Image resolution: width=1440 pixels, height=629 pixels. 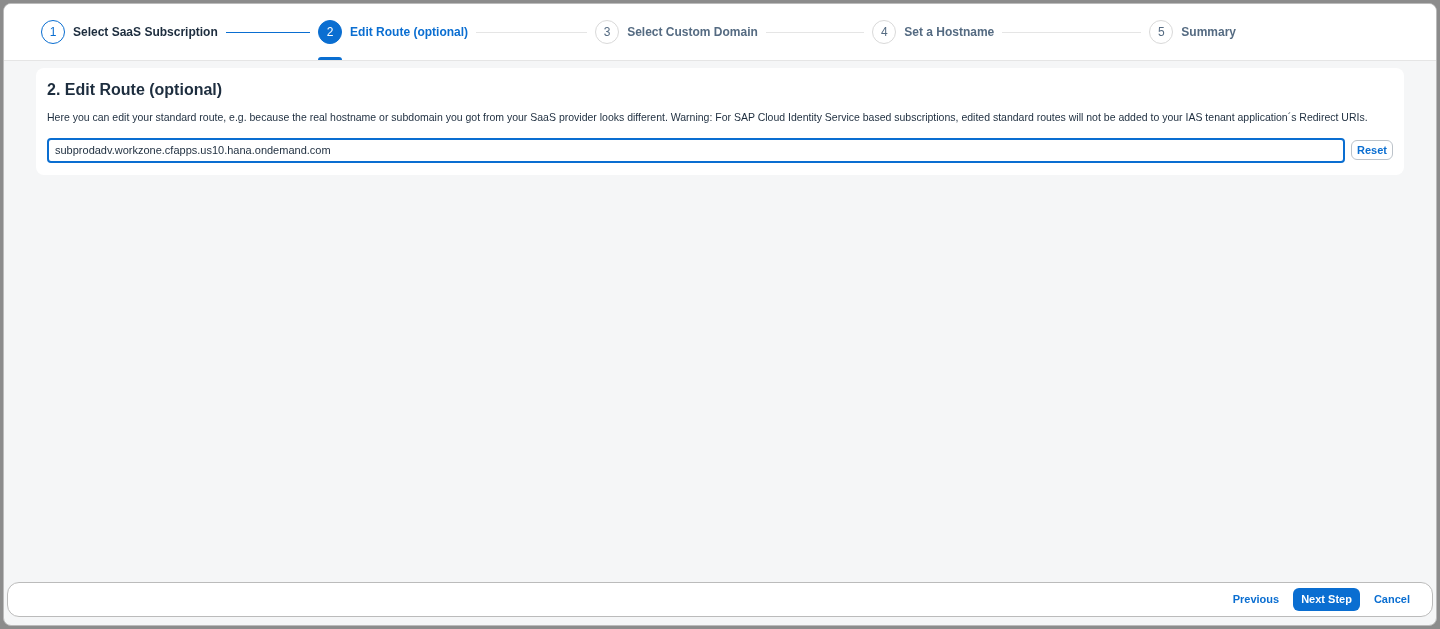 I want to click on step-number: 3, so click(x=607, y=32).